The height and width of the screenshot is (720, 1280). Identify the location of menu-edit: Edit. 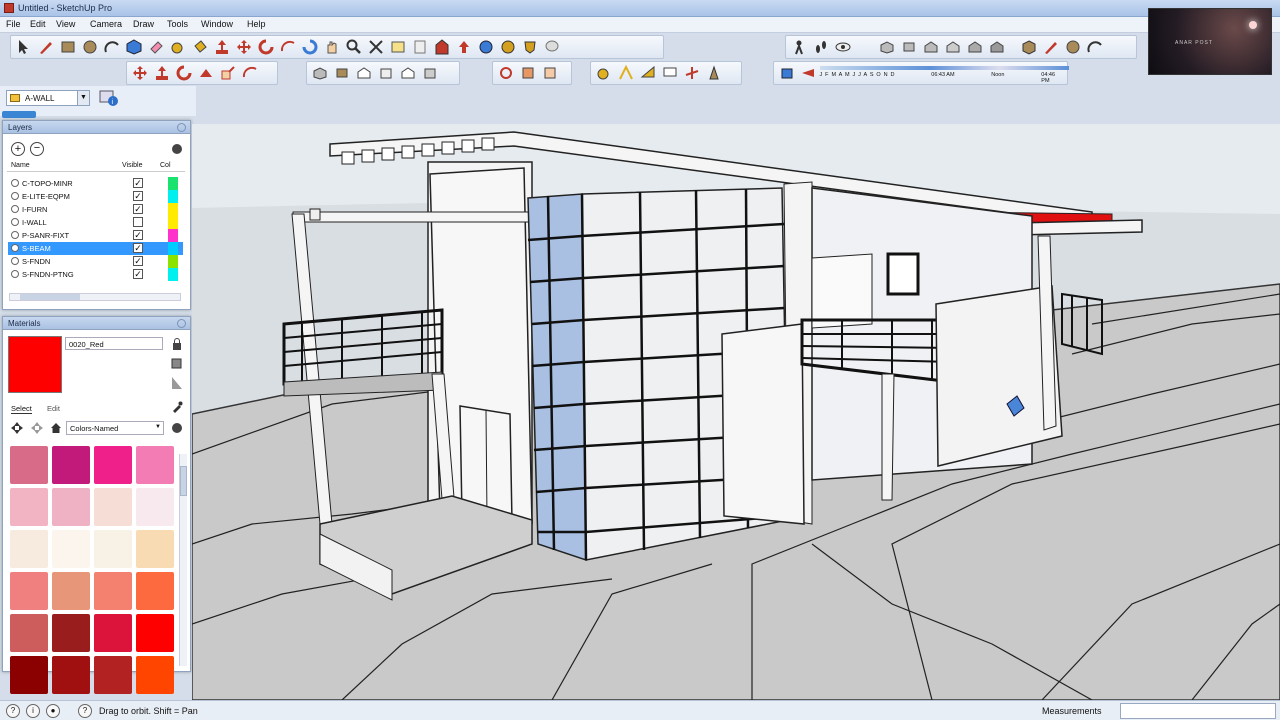
(38, 24).